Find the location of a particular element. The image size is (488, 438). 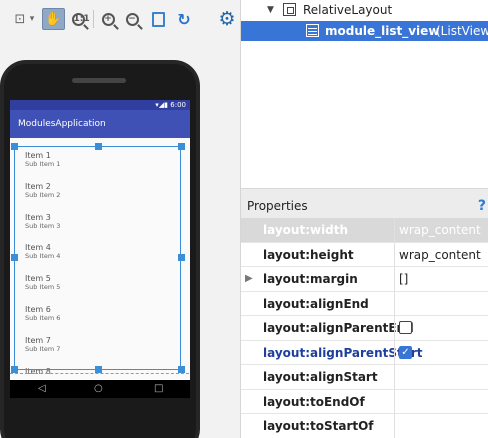

property-name: layout:alignParentEnd is located at coordinates (338, 328).